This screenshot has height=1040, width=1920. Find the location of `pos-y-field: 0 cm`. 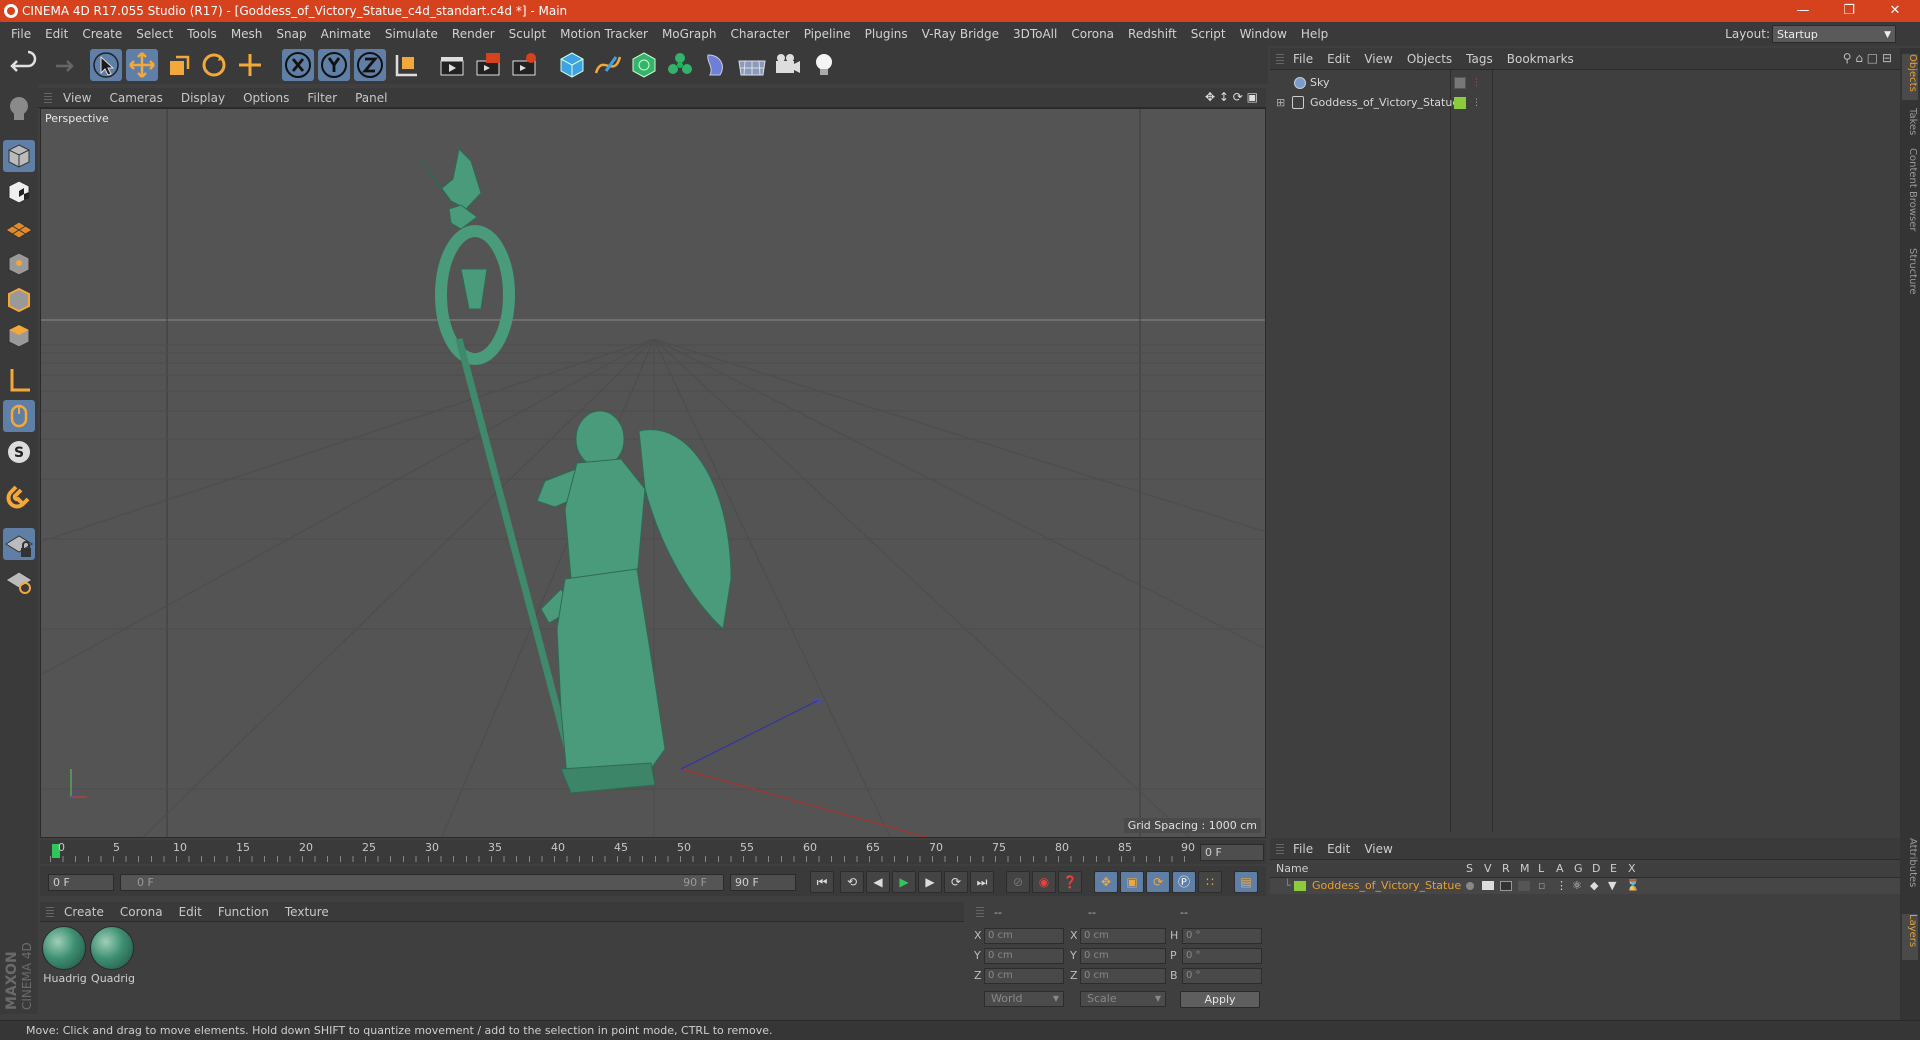

pos-y-field: 0 cm is located at coordinates (1024, 956).